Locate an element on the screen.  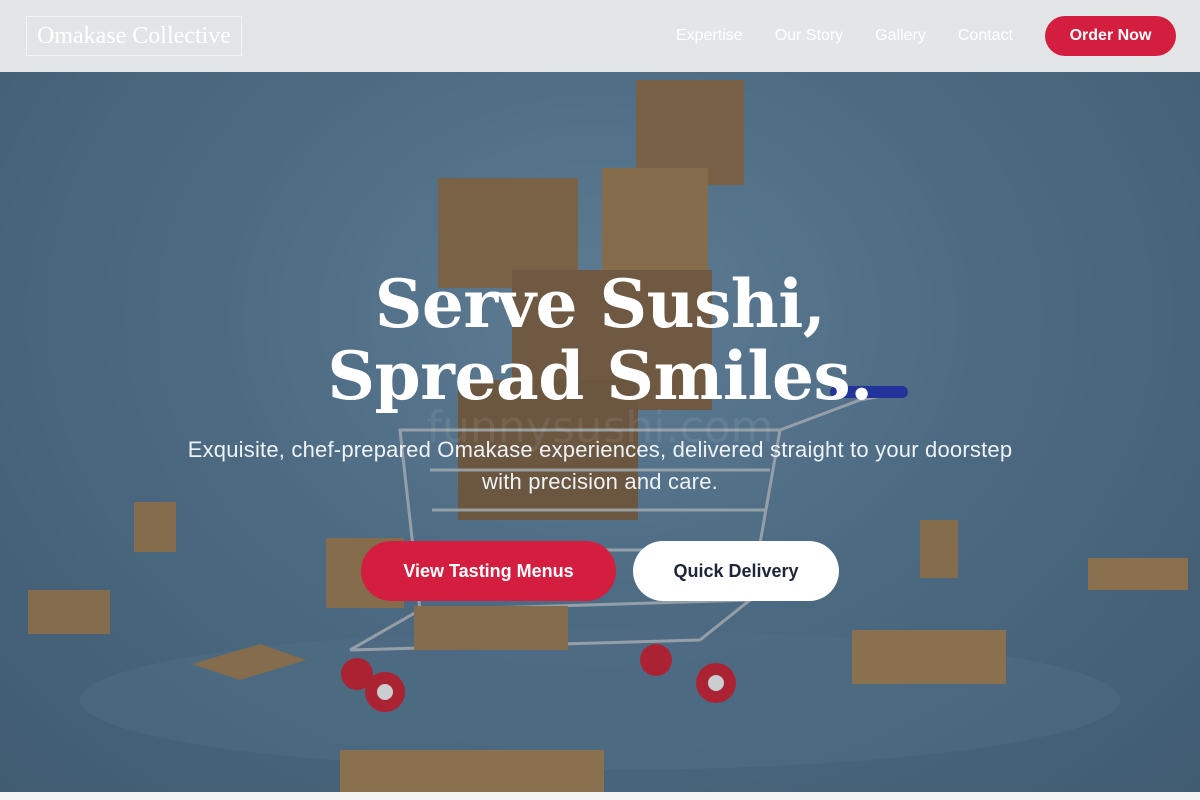
cta-row: View Tasting Menus Quick Delivery is located at coordinates (600, 571).